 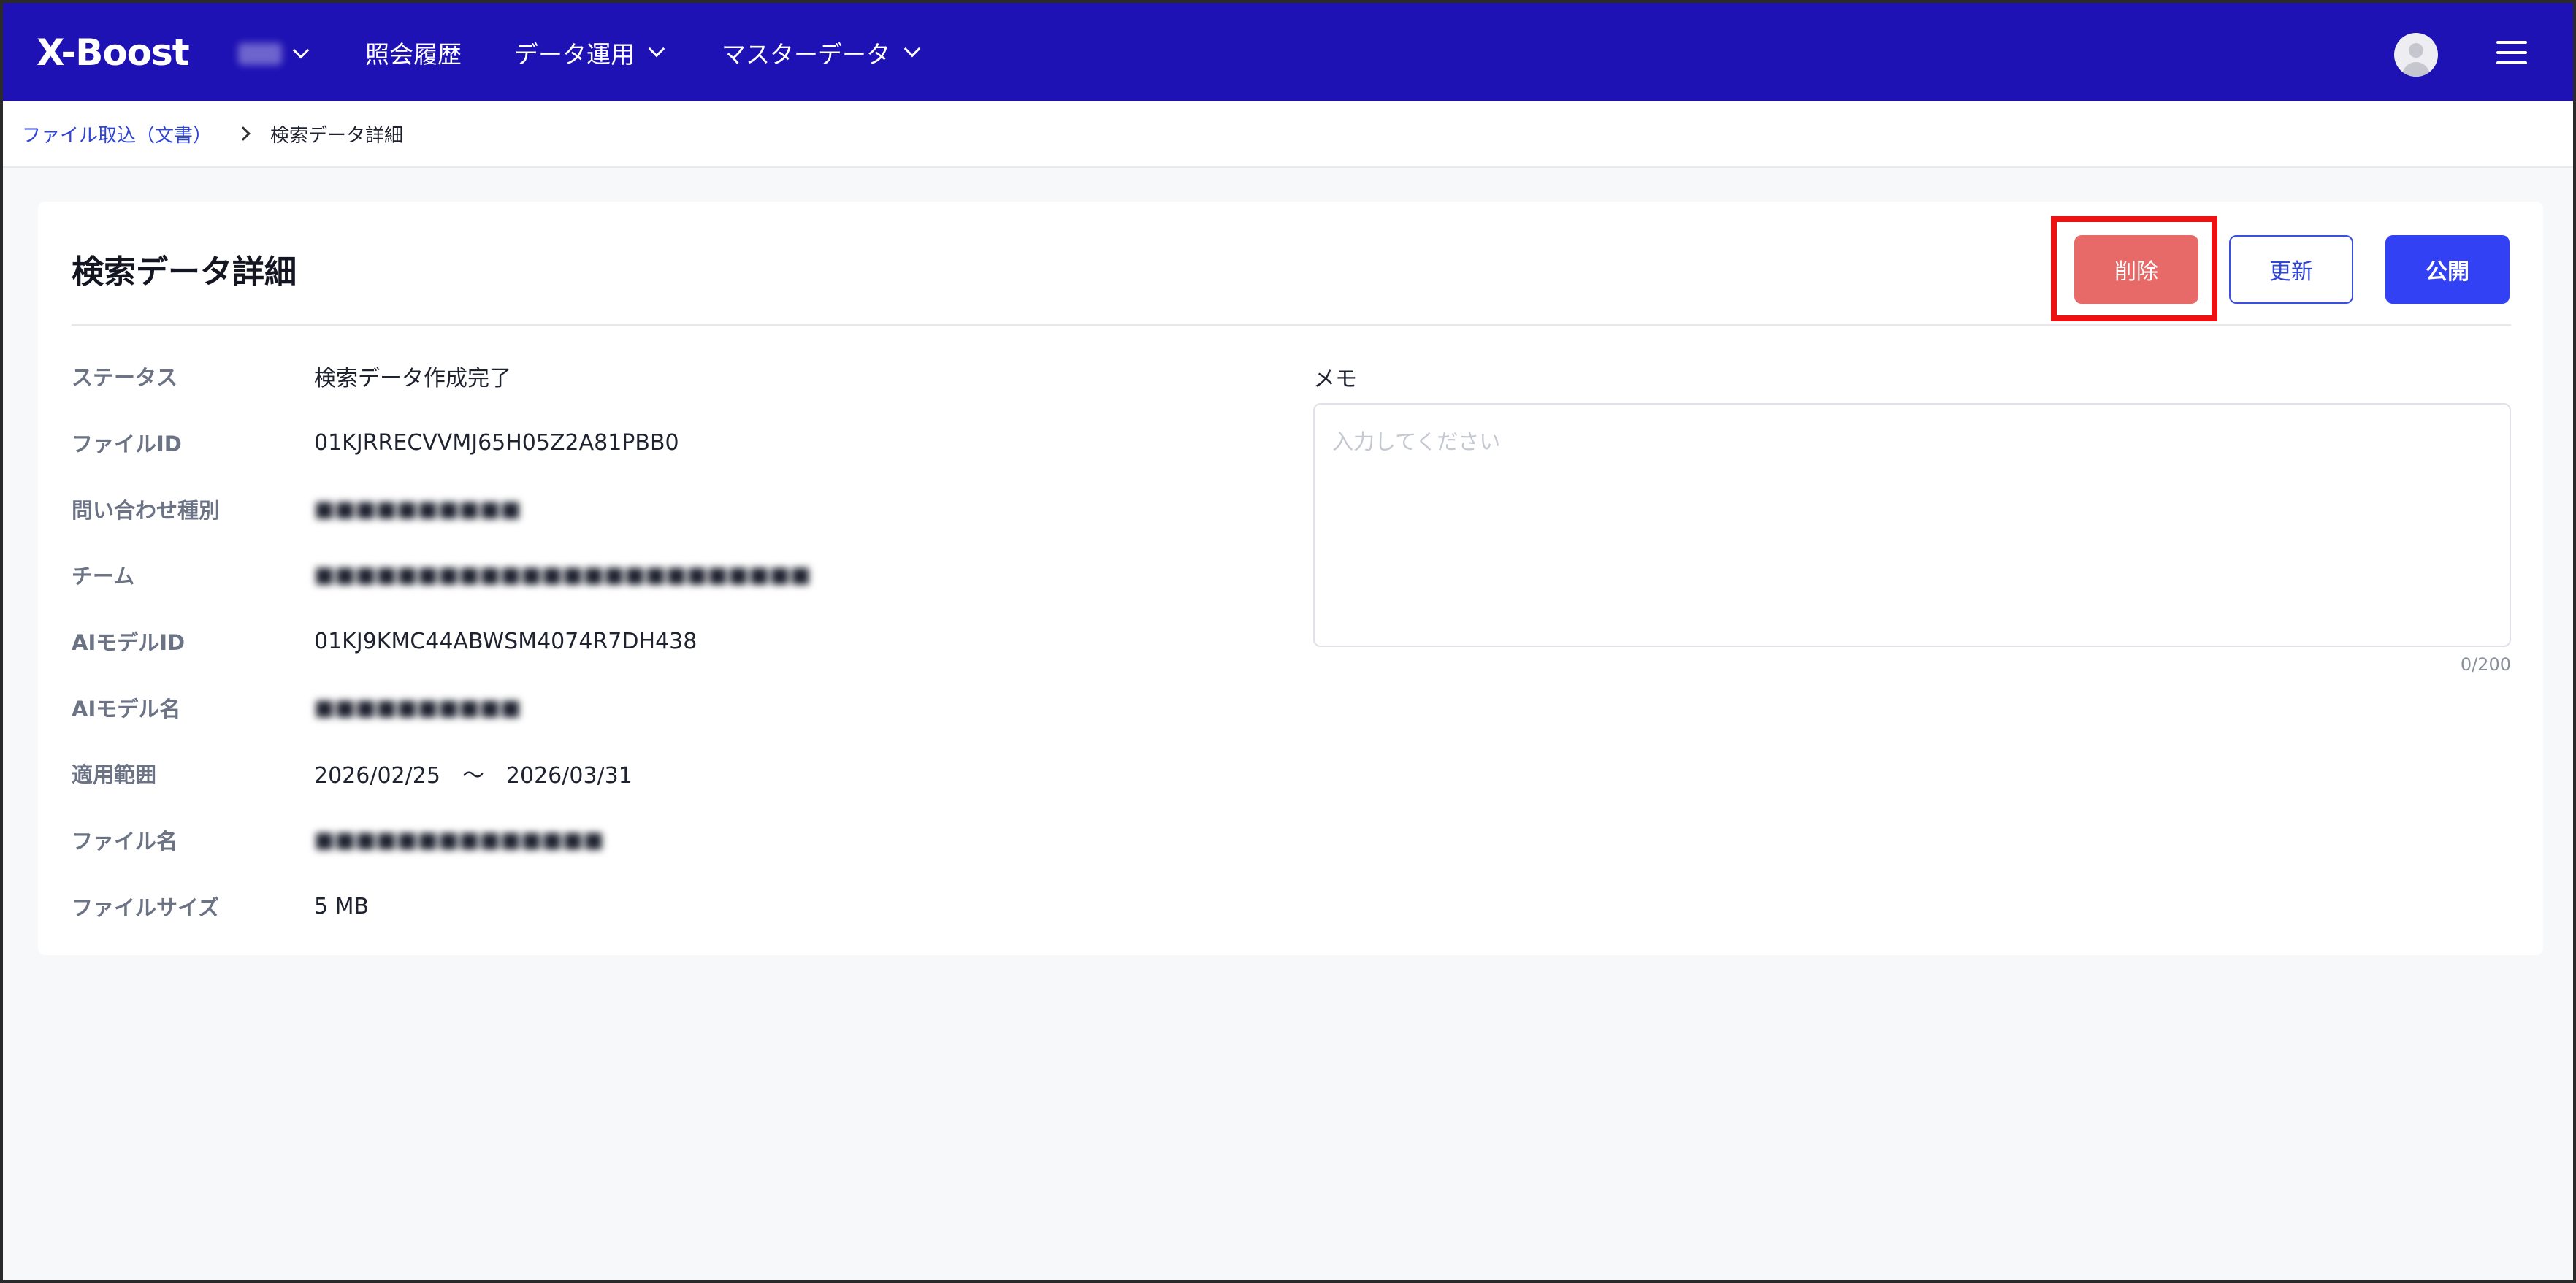 I want to click on detail-value: 5 MB, so click(x=342, y=906).